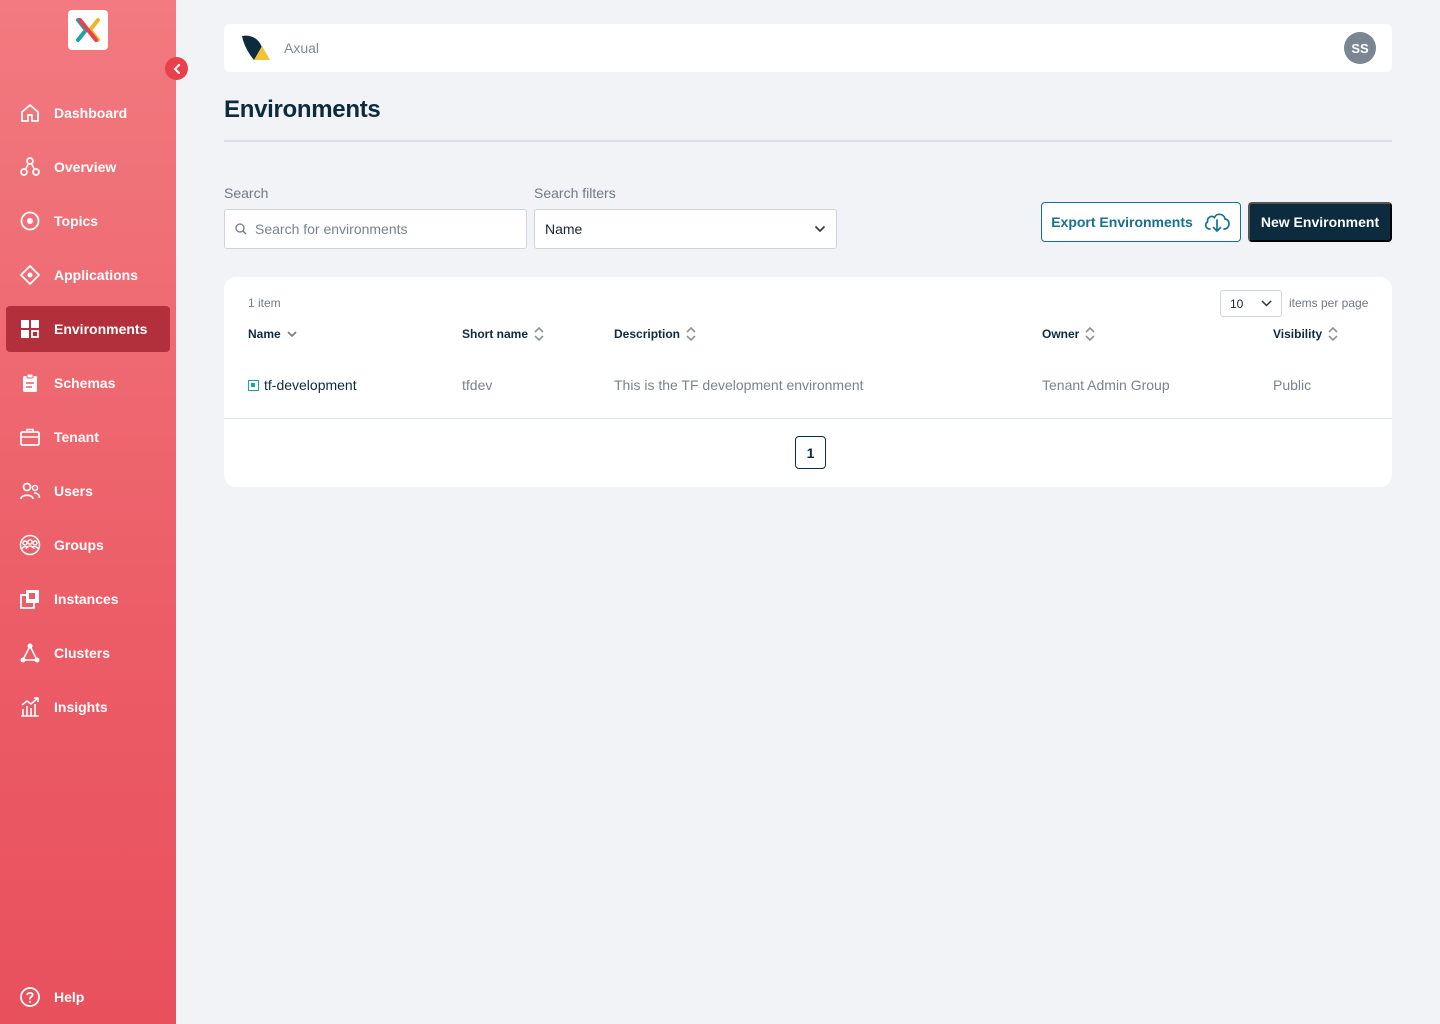  I want to click on sidebar-item-schemas: Schemas, so click(88, 383).